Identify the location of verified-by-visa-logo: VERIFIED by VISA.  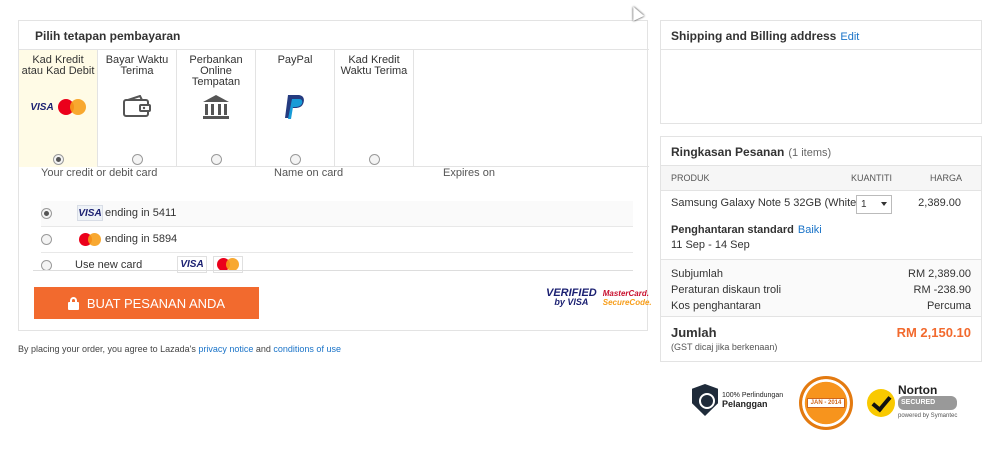
(571, 297).